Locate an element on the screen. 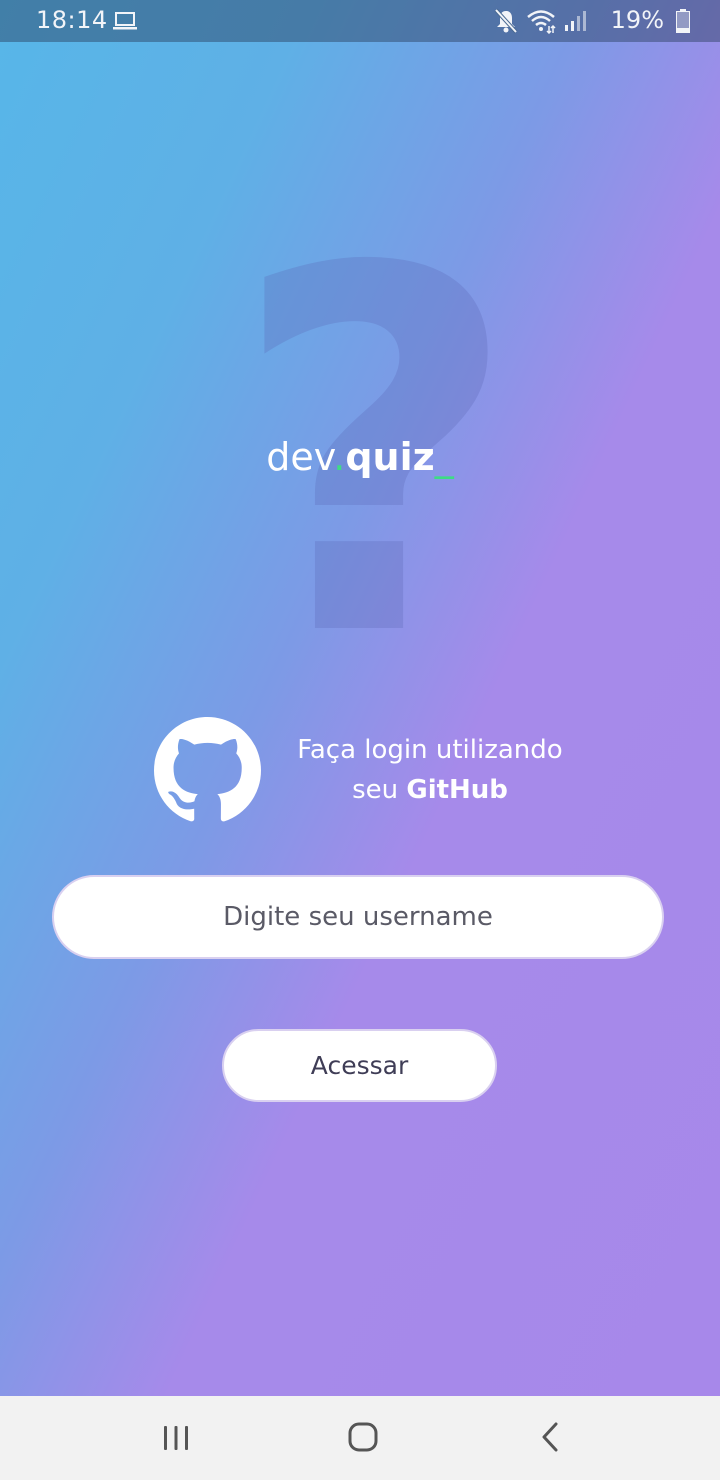 This screenshot has height=1480, width=720. status-bar: 18:14 19% is located at coordinates (360, 21).